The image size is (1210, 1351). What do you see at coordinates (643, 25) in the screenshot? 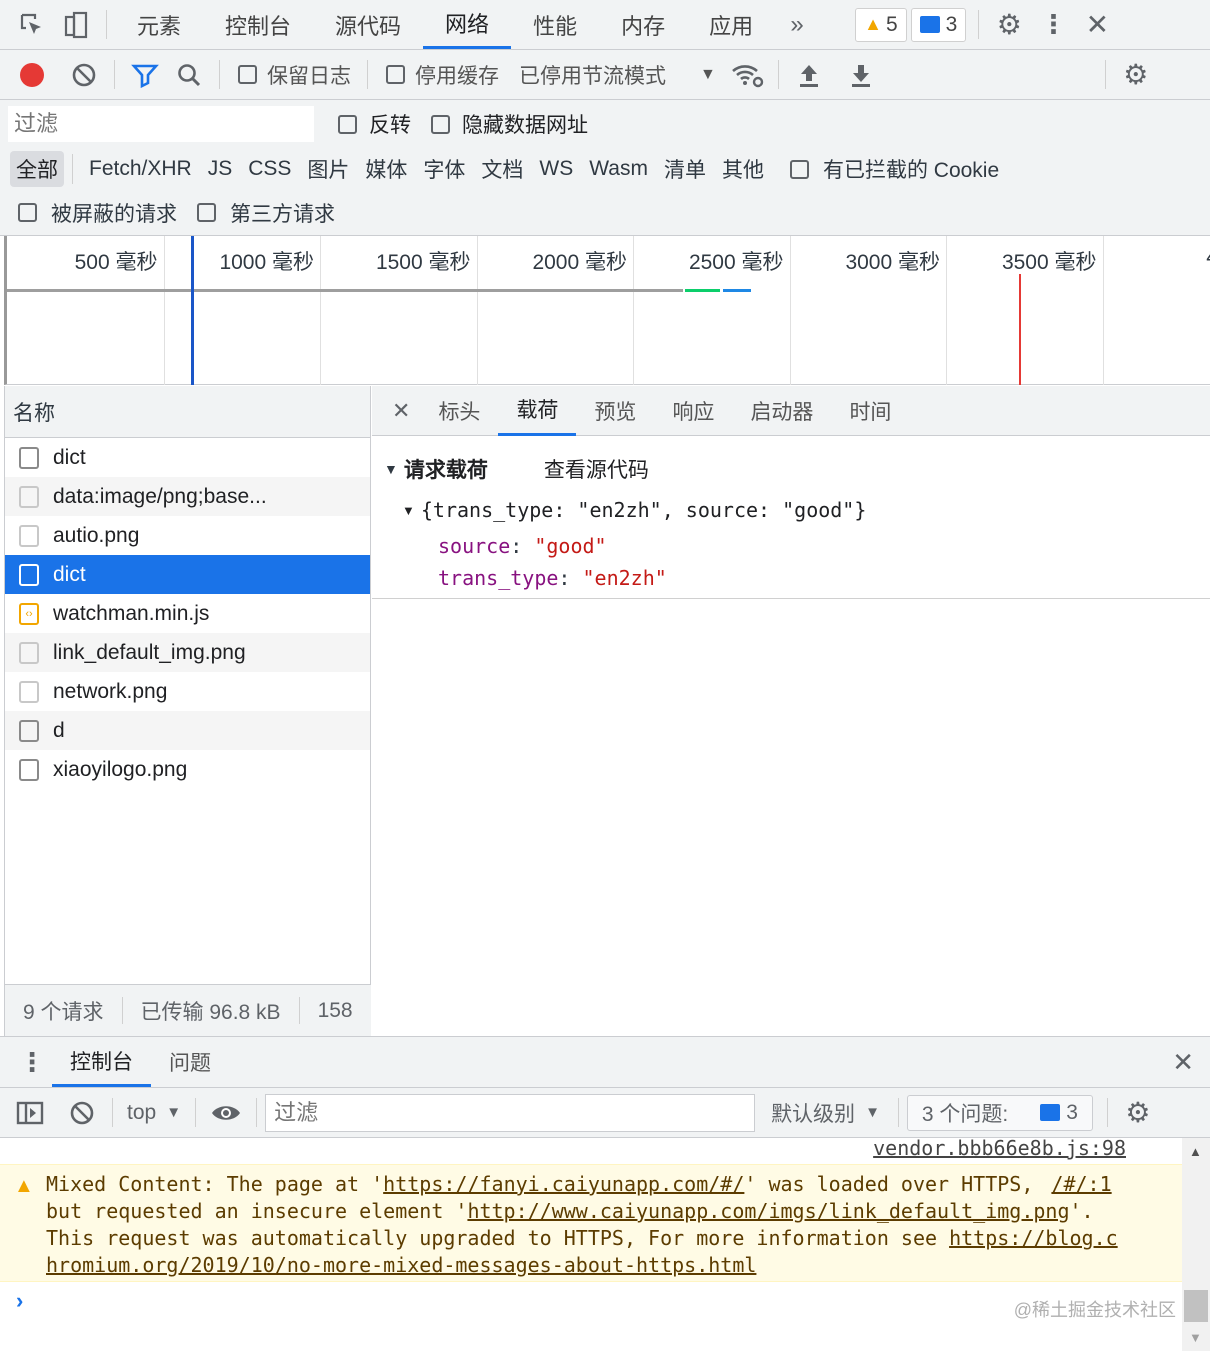
I see `tab-memory: 内存` at bounding box center [643, 25].